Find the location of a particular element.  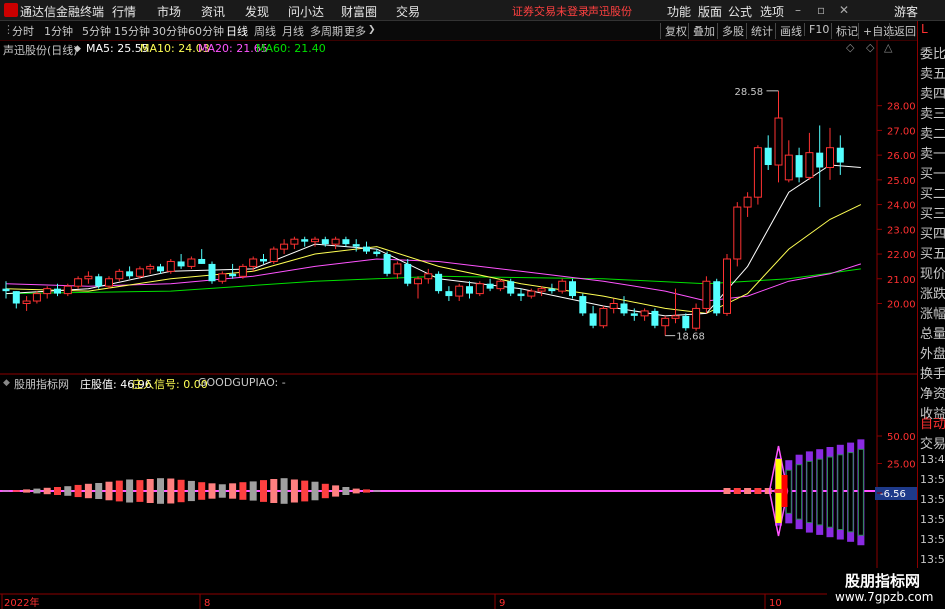

menu-discover: 发现 is located at coordinates (257, 11).